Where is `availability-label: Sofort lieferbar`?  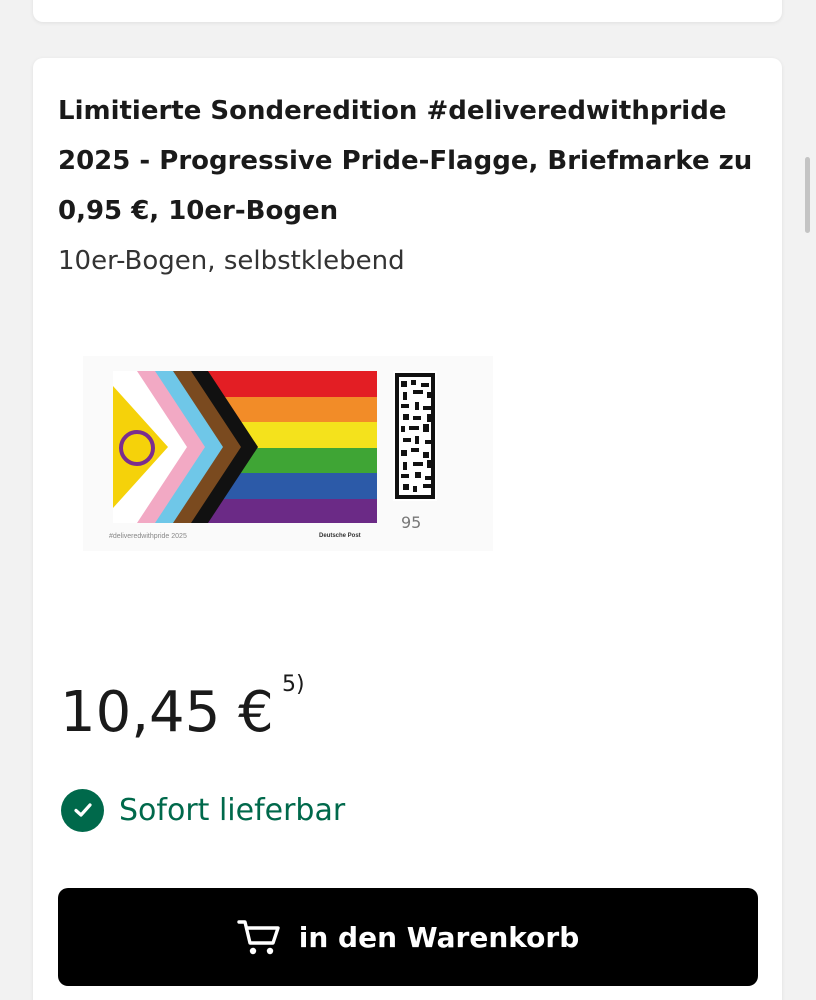 availability-label: Sofort lieferbar is located at coordinates (232, 810).